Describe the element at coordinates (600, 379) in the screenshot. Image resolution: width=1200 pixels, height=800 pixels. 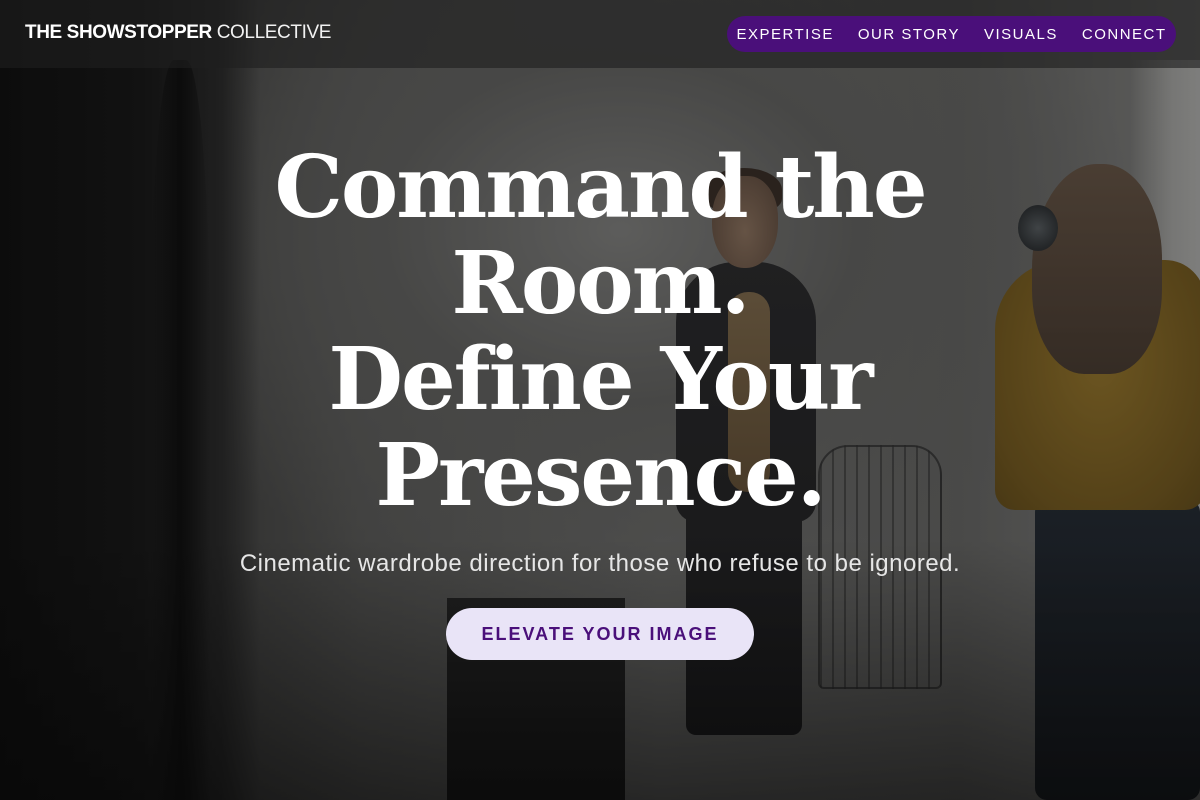
I see `headline-line: Define Your` at that location.